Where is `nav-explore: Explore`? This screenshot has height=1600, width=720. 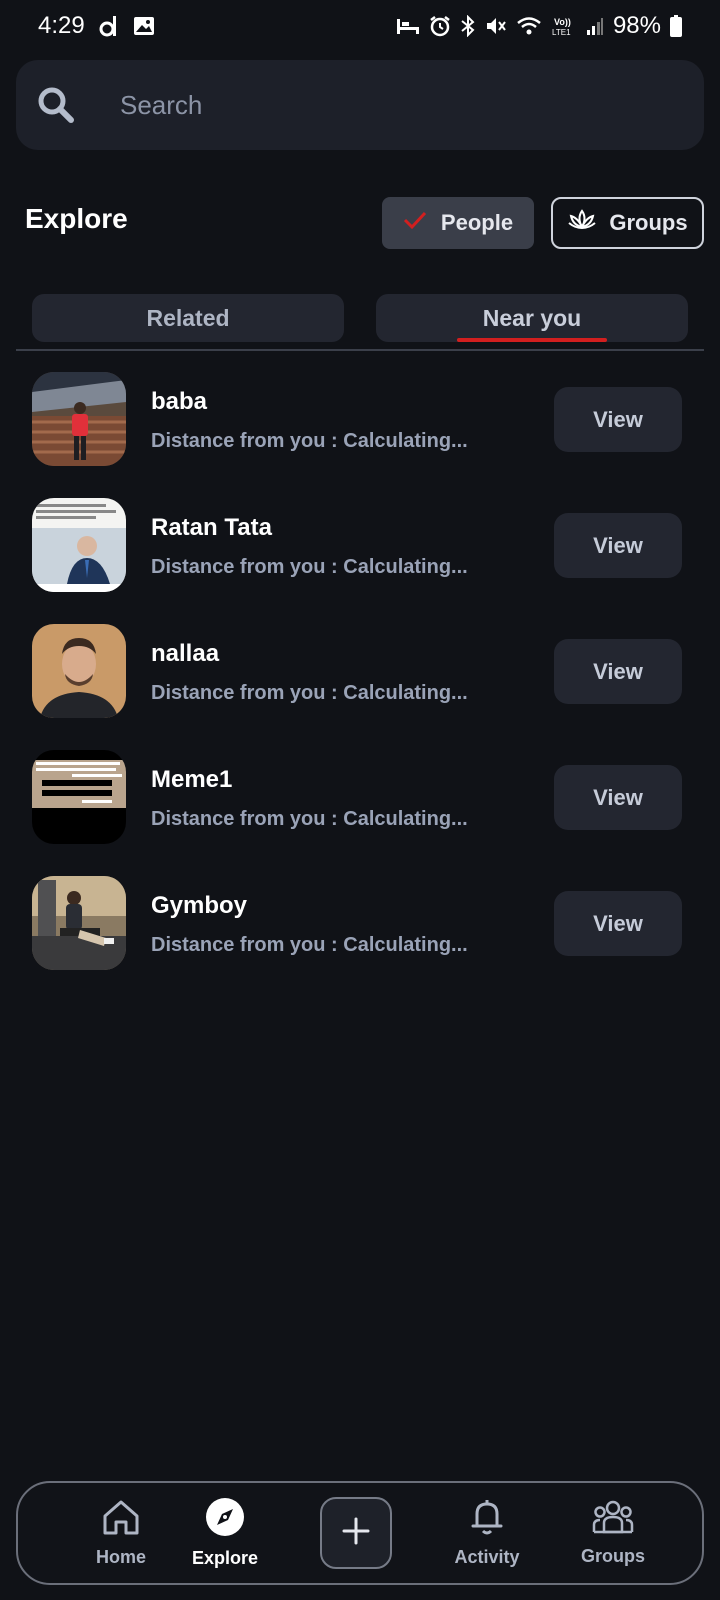 nav-explore: Explore is located at coordinates (225, 1533).